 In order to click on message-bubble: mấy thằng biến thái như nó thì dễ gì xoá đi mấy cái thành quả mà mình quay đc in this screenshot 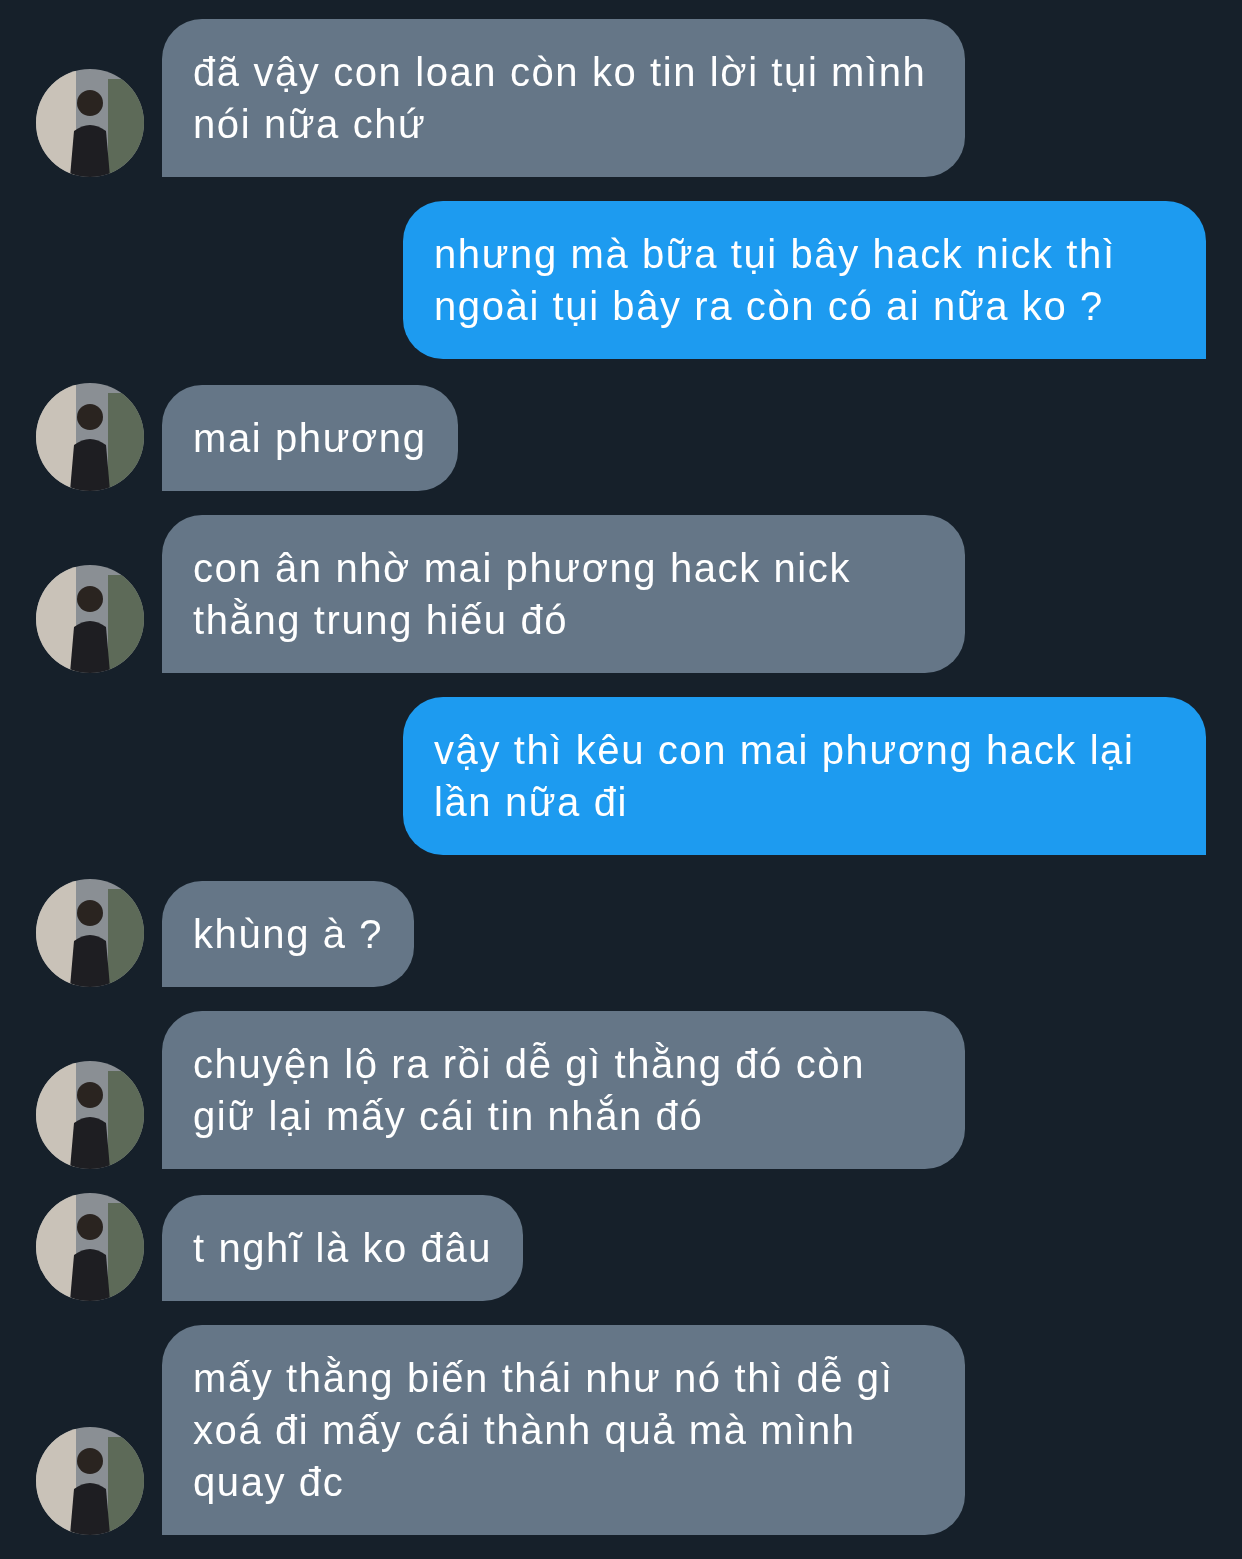, I will do `click(563, 1430)`.